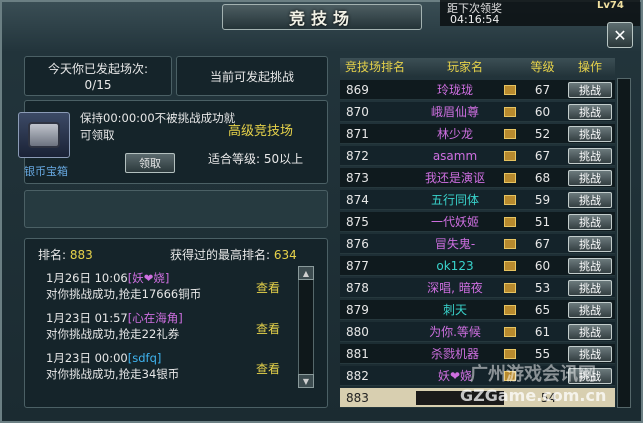  Describe the element at coordinates (542, 309) in the screenshot. I see `row-level: 65` at that location.